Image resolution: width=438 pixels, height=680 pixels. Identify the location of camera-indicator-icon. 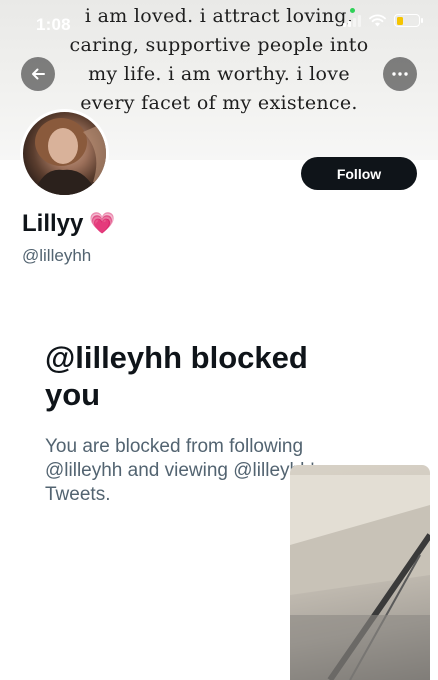
(352, 10).